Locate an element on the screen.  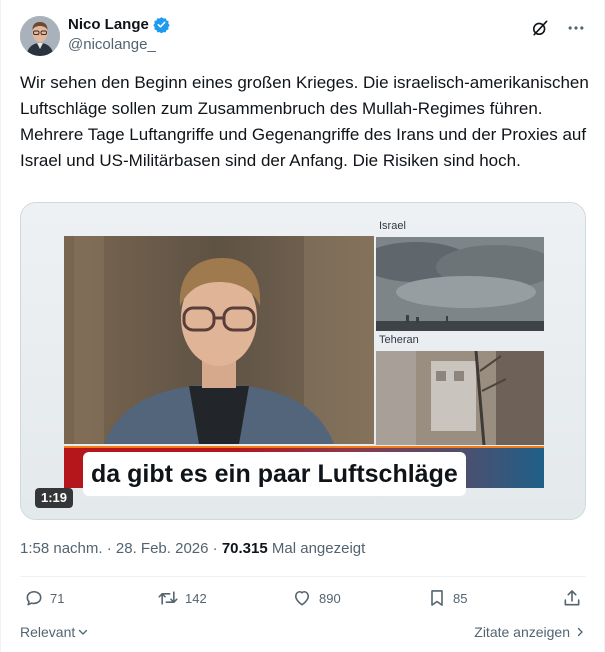
grok-icon is located at coordinates (540, 28).